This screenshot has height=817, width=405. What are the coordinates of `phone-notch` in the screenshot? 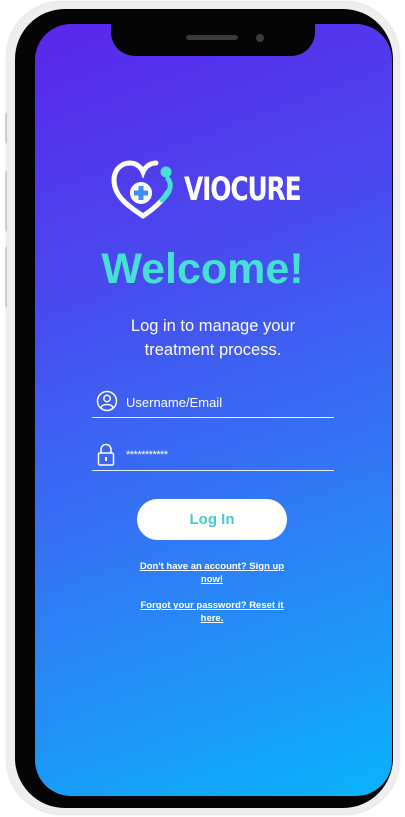 It's located at (213, 33).